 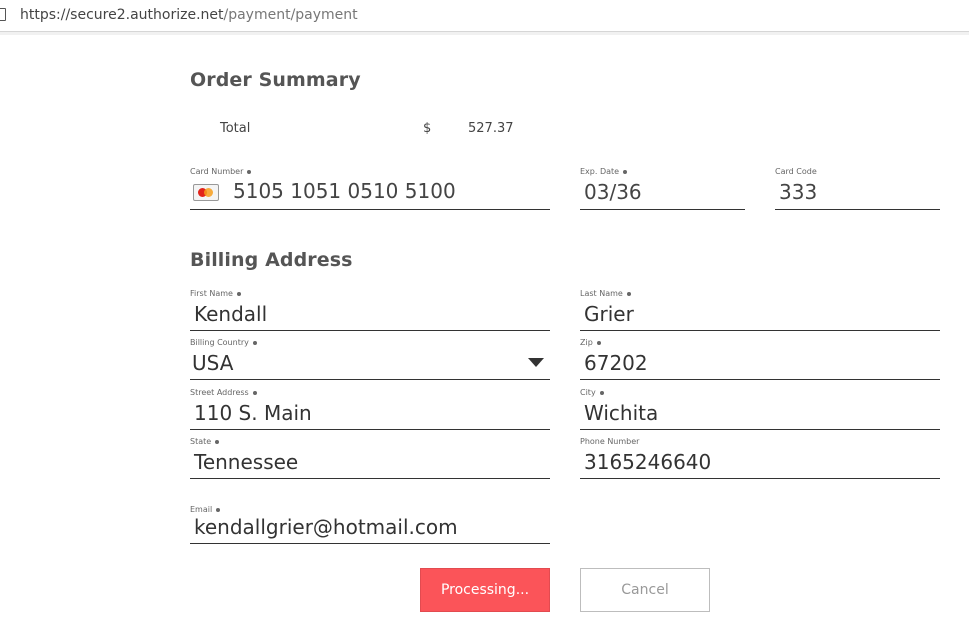 What do you see at coordinates (370, 359) in the screenshot?
I see `billing-country-select: Billing Country USA` at bounding box center [370, 359].